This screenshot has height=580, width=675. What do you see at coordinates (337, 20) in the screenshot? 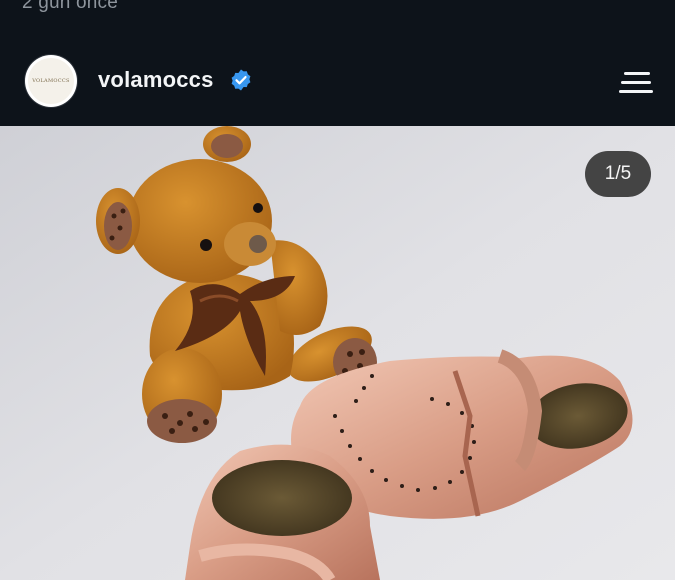
I see `previous-post-footer: 2 gün önce` at bounding box center [337, 20].